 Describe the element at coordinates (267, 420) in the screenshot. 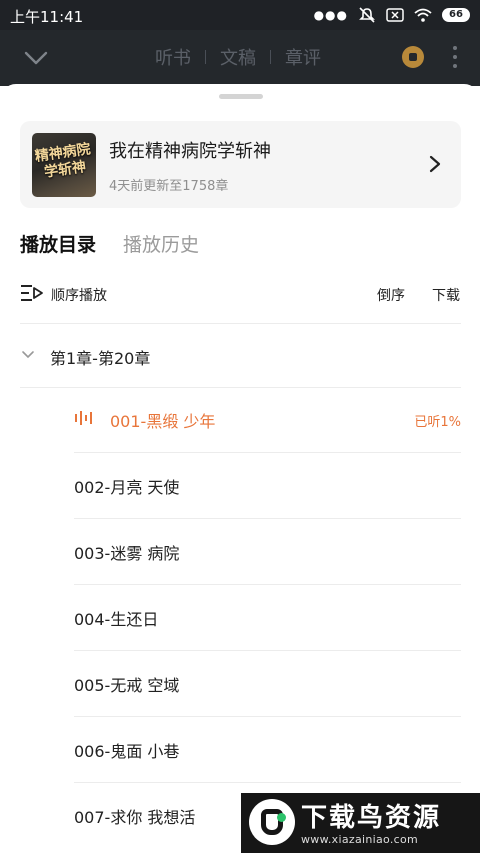

I see `chapter-row-playing: 001-黑缎 少年 已听1%` at that location.